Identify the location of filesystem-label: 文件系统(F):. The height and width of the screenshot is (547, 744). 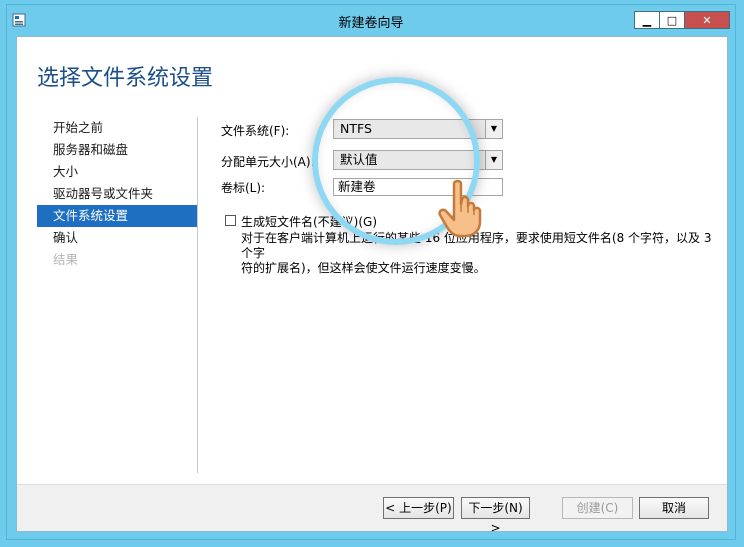
(255, 131).